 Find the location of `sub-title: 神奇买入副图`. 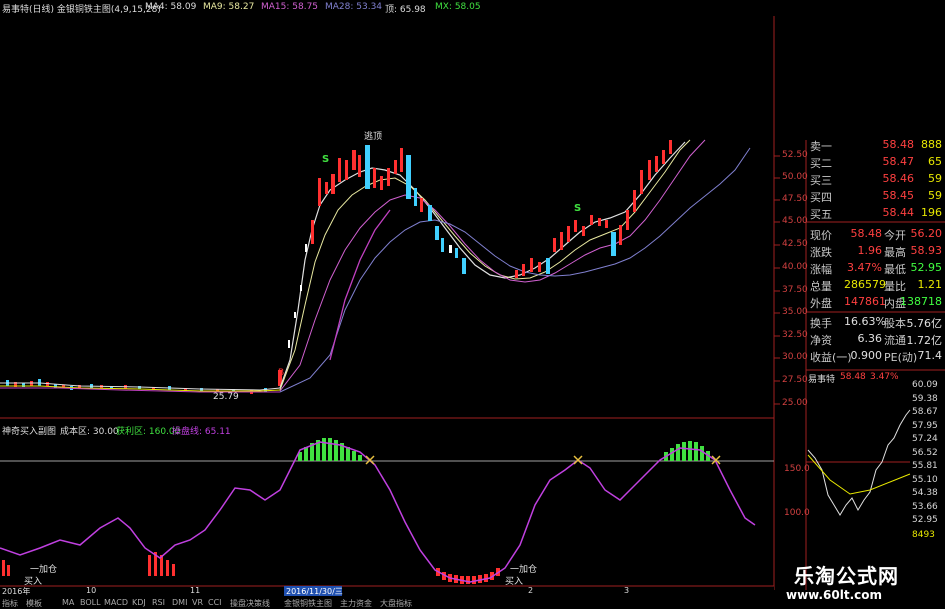

sub-title: 神奇买入副图 is located at coordinates (29, 432).